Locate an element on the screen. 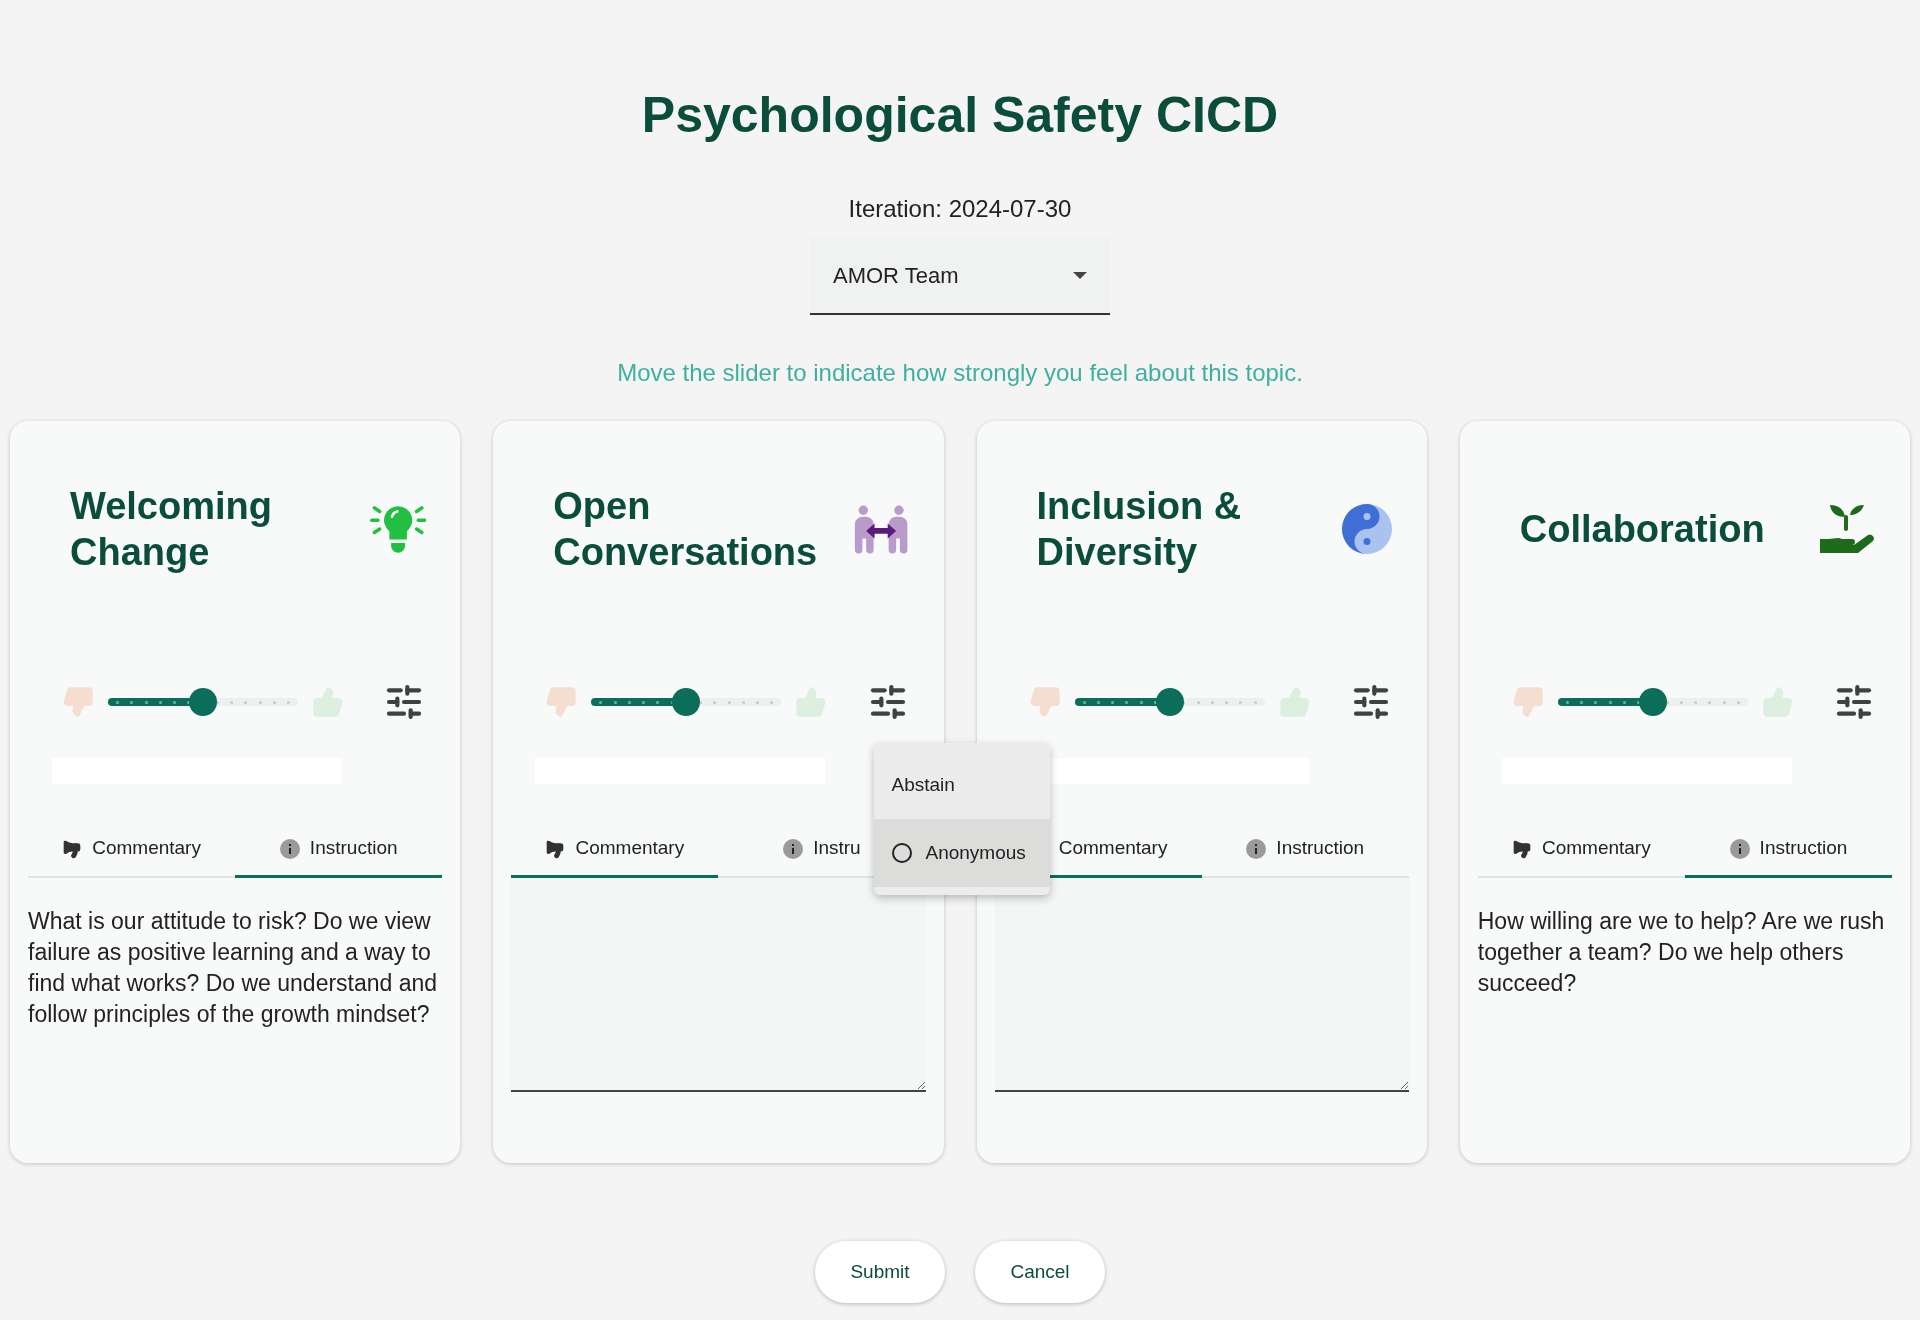 This screenshot has width=1920, height=1320. instruction-text: What is our attitude to risk? Do we view failure as positive learning and a way to find what works? Do we understand and follow principles of the growth mindset? is located at coordinates (233, 968).